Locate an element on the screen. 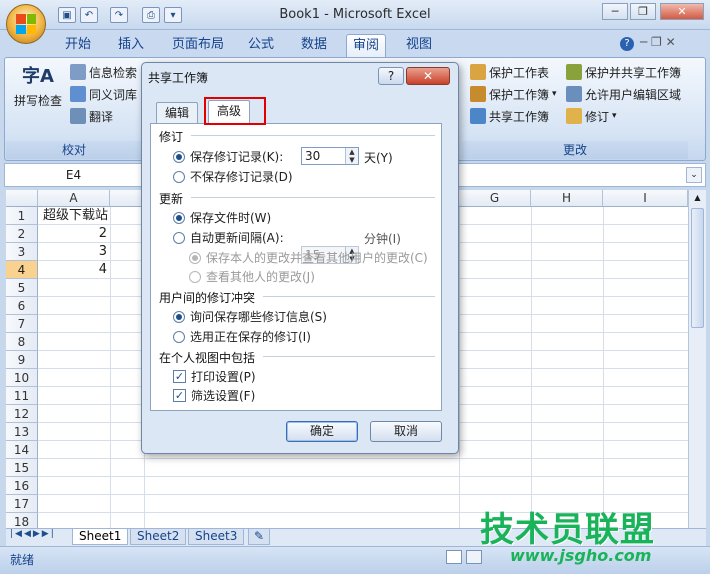 This screenshot has width=710, height=574. keep-history-option: 保存修订记录(K): is located at coordinates (228, 156).